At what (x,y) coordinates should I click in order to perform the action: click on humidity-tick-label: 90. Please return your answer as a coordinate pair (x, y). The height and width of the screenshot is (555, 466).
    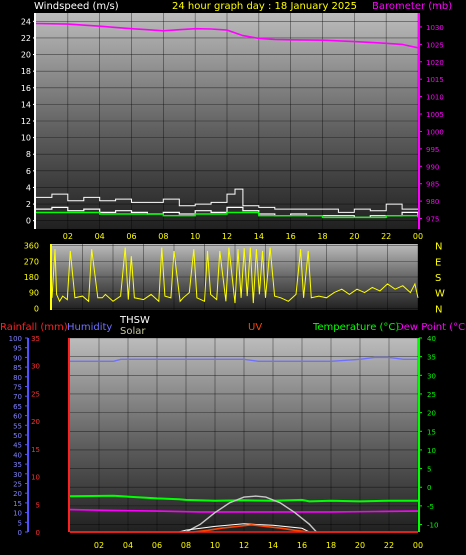
    Looking at the image, I should click on (17, 358).